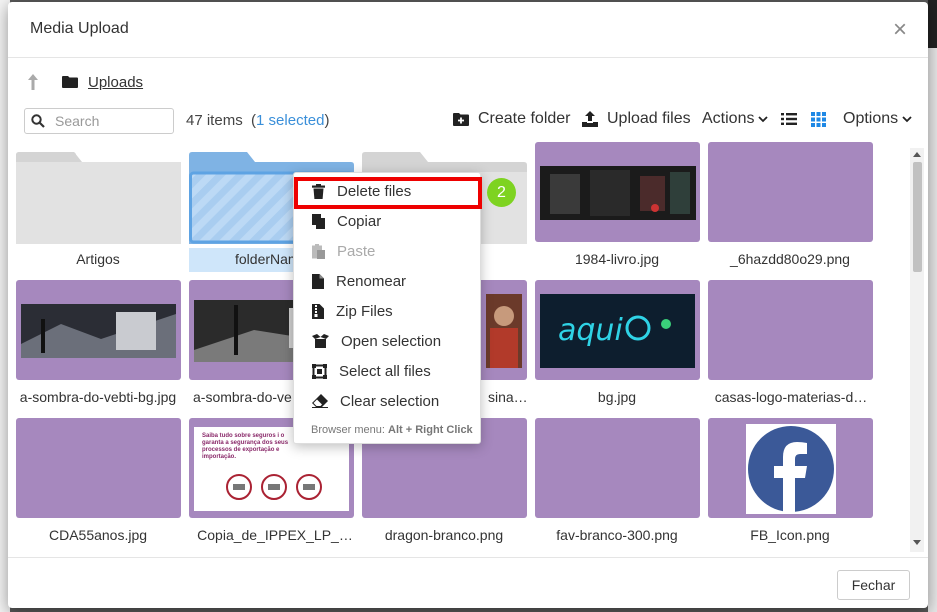 This screenshot has height=612, width=937. Describe the element at coordinates (38, 121) in the screenshot. I see `search-icon` at that location.